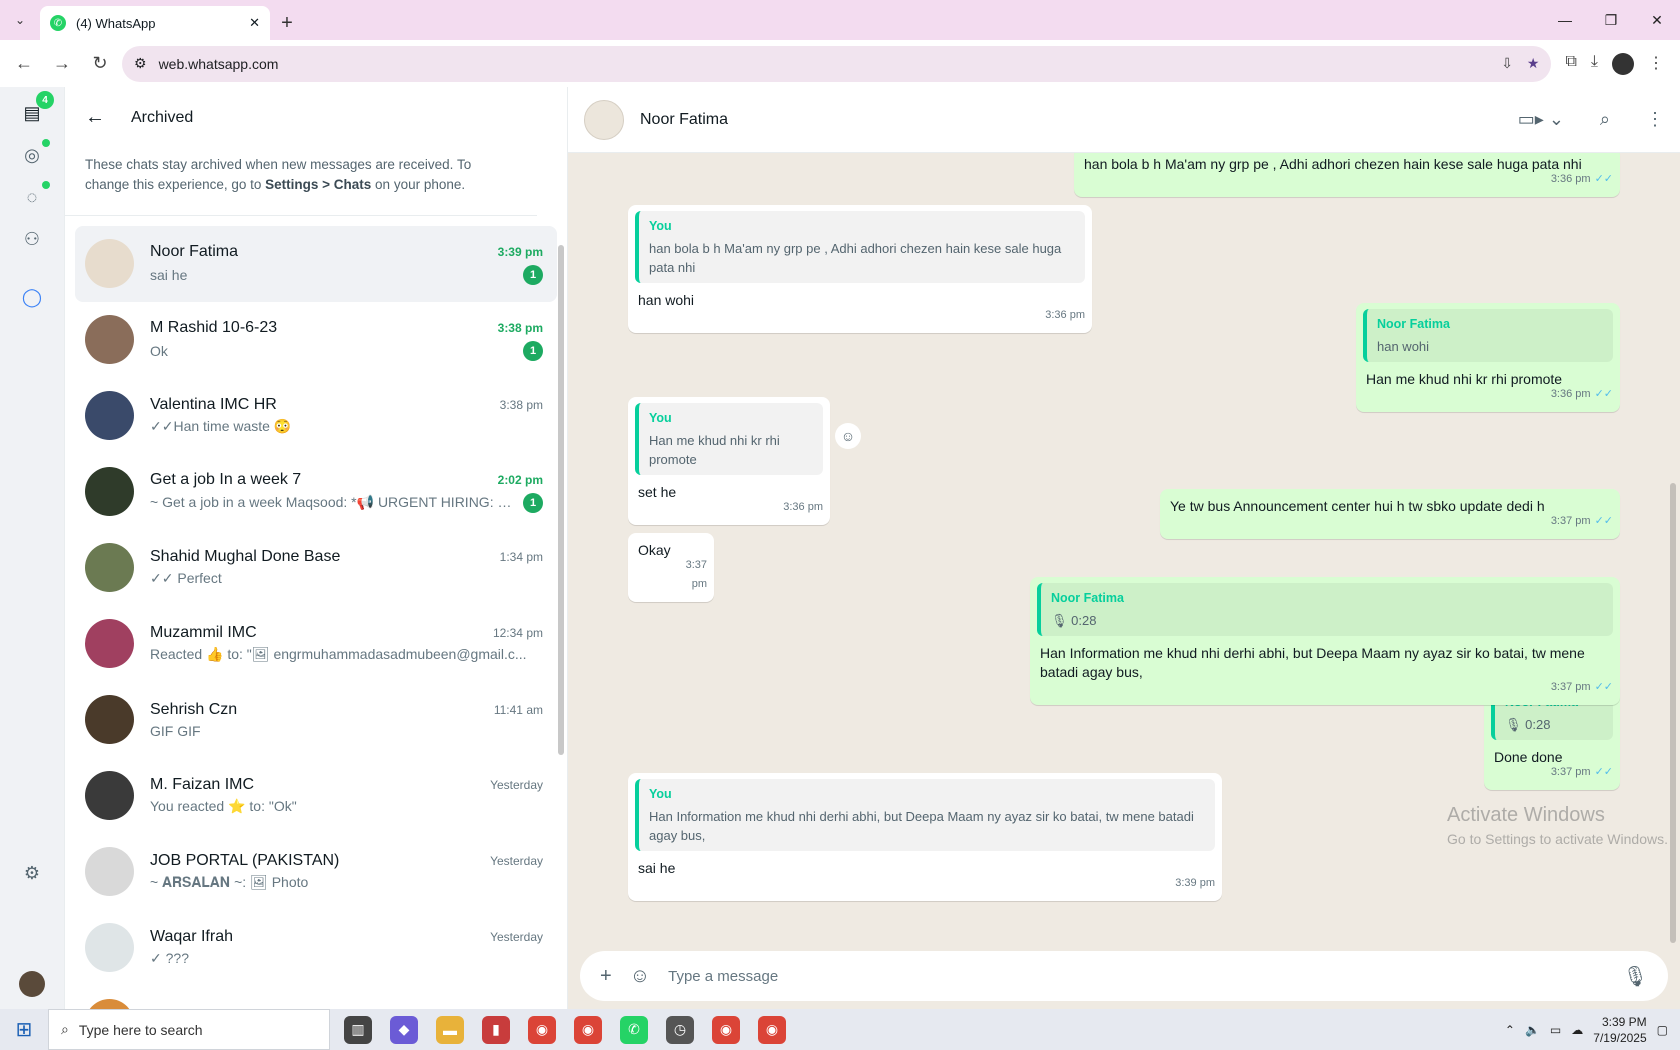  I want to click on compose-bar: + ☺ 🎙, so click(1124, 976).